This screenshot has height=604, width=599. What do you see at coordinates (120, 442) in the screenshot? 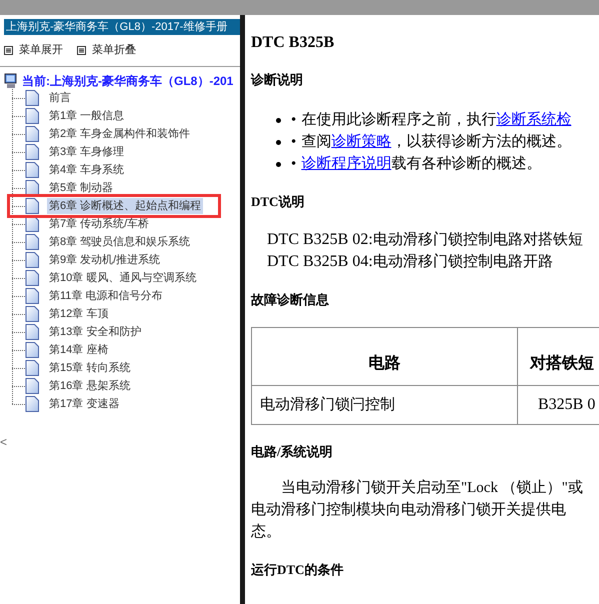
I see `scroll-arrow: <` at bounding box center [120, 442].